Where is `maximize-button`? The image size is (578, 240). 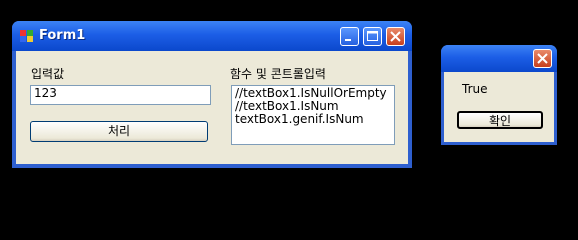 maximize-button is located at coordinates (372, 36).